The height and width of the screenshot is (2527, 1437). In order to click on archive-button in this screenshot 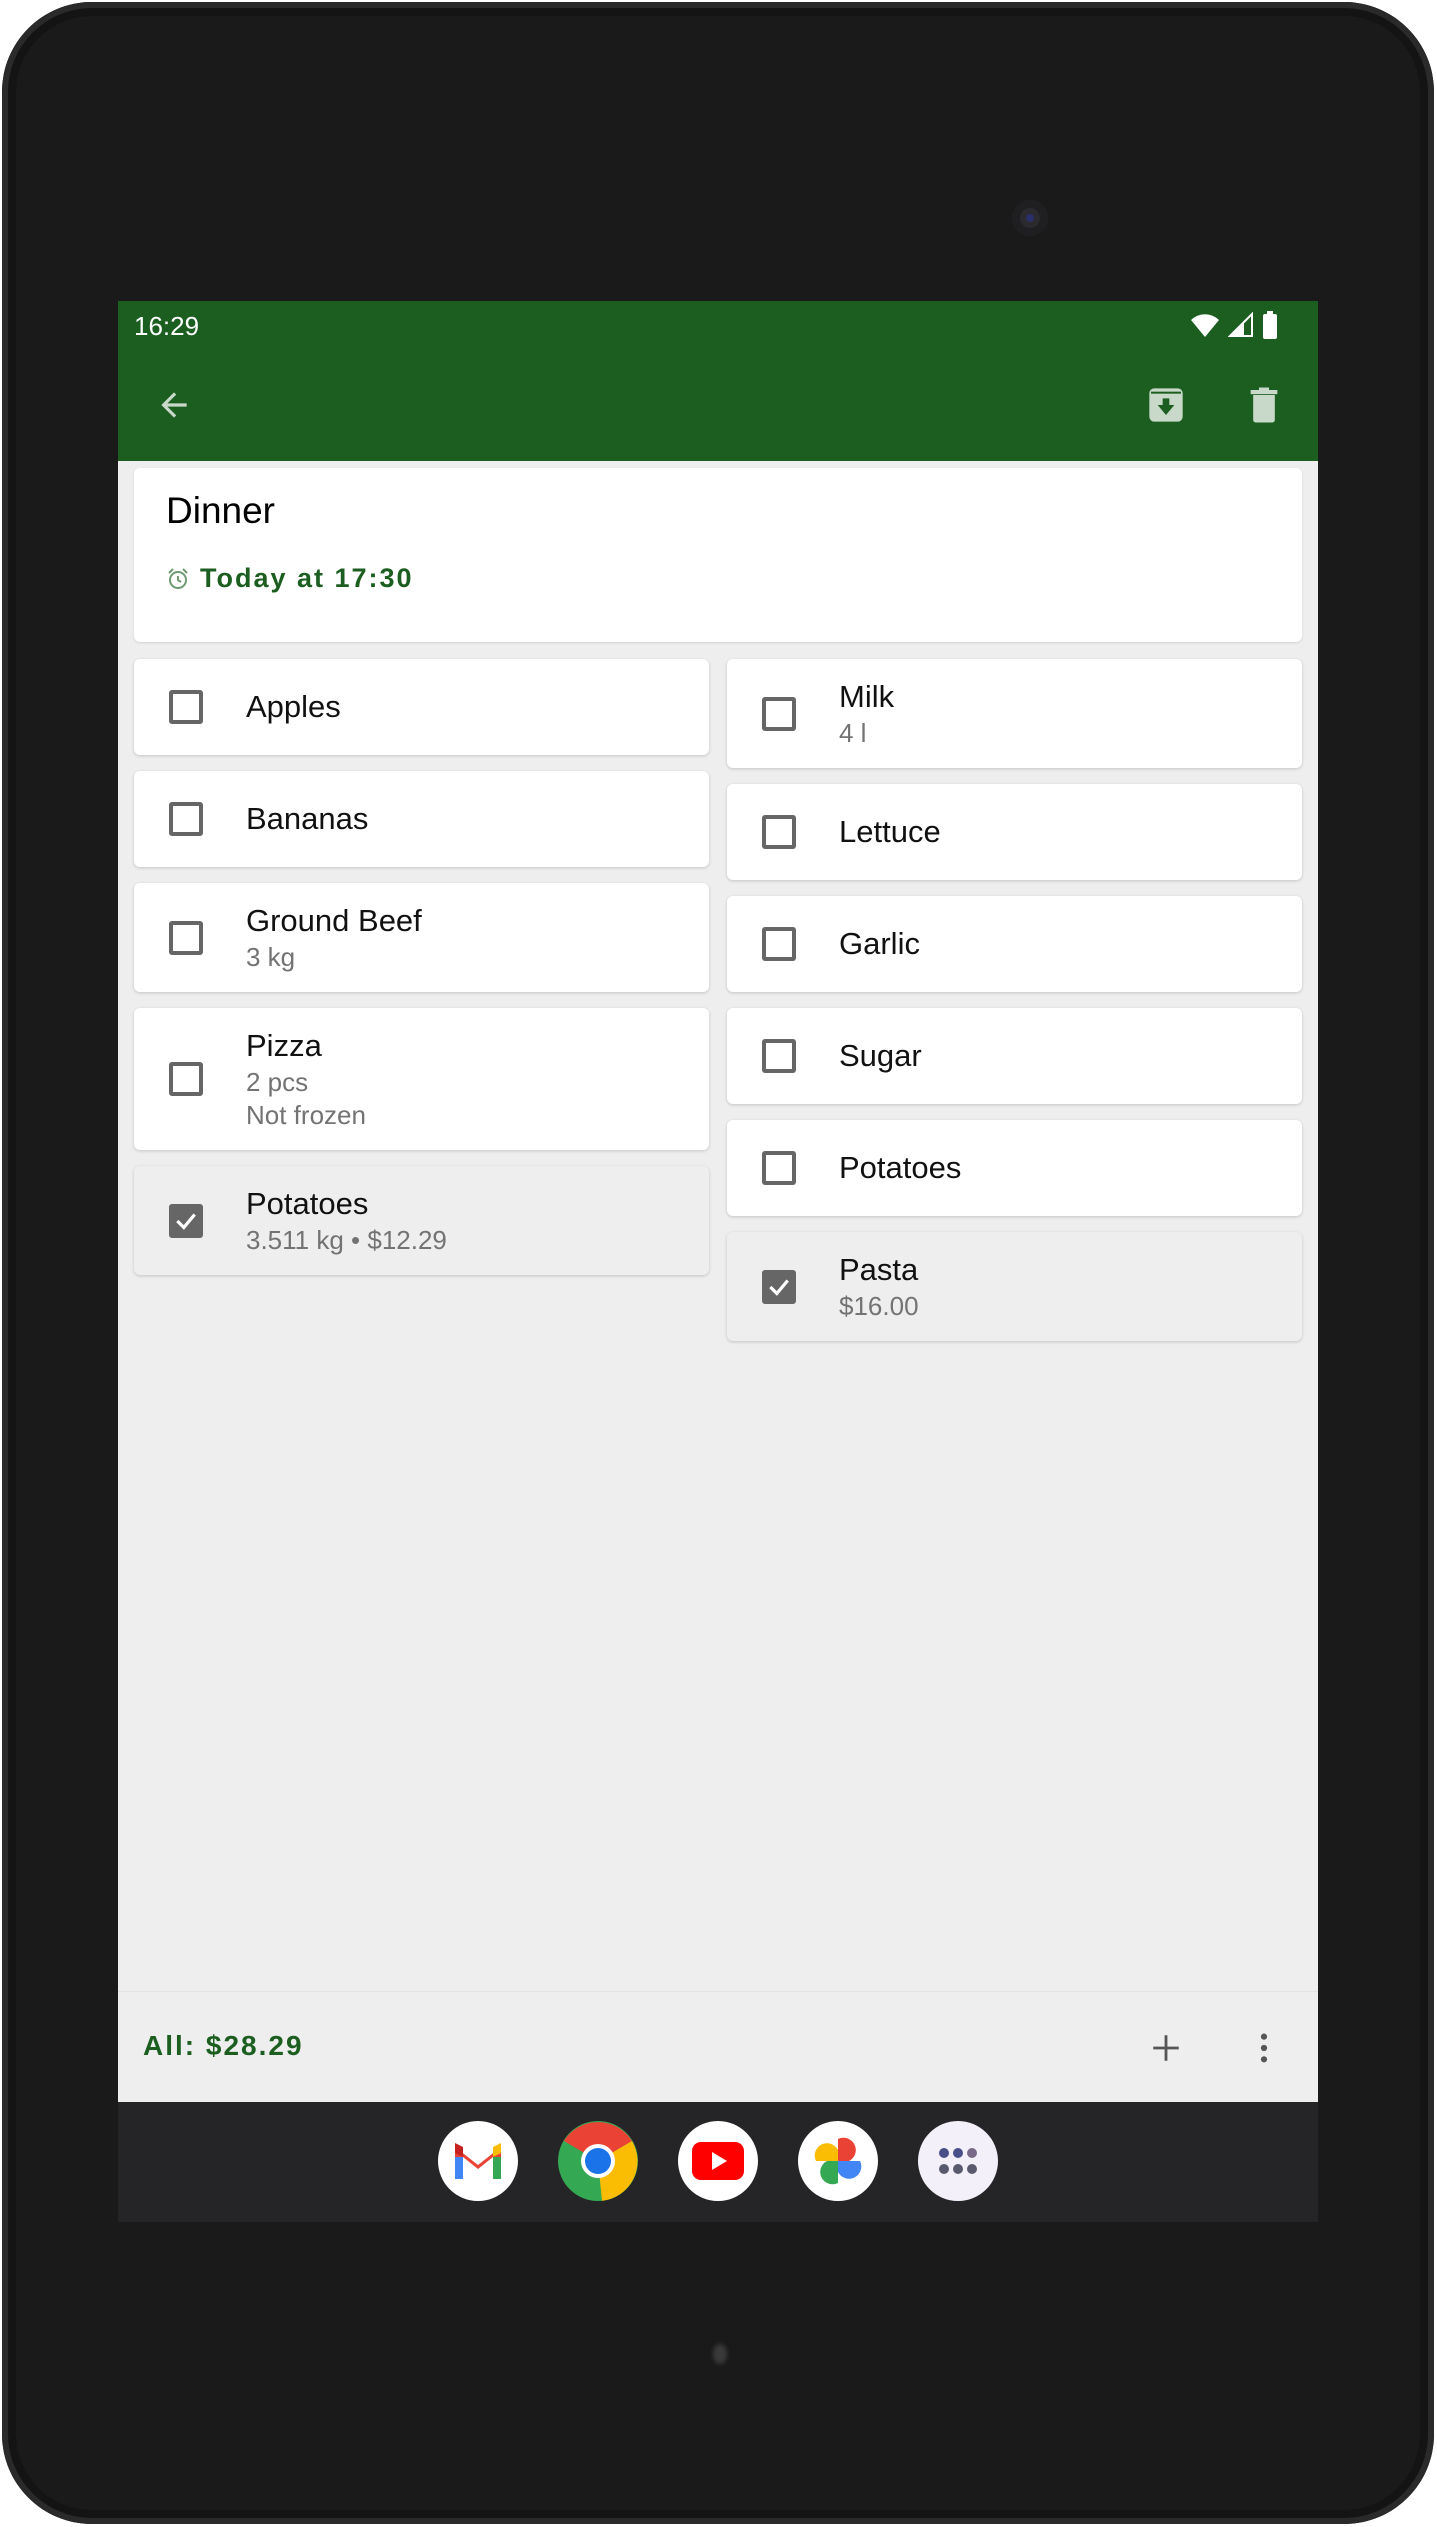, I will do `click(1166, 405)`.